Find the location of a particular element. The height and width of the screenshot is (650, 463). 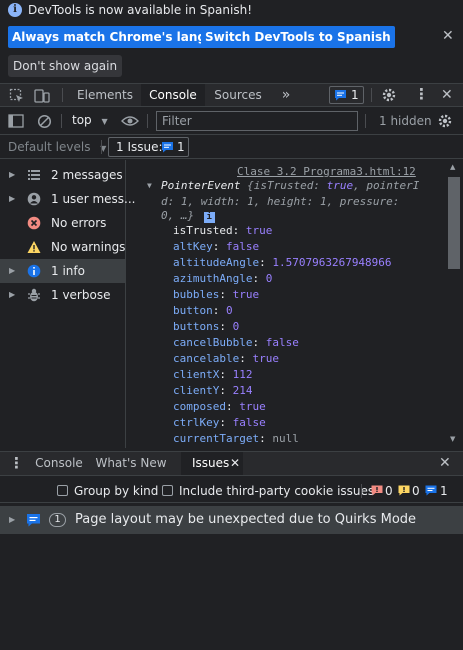

object-name: PointerEvent is located at coordinates (201, 185).